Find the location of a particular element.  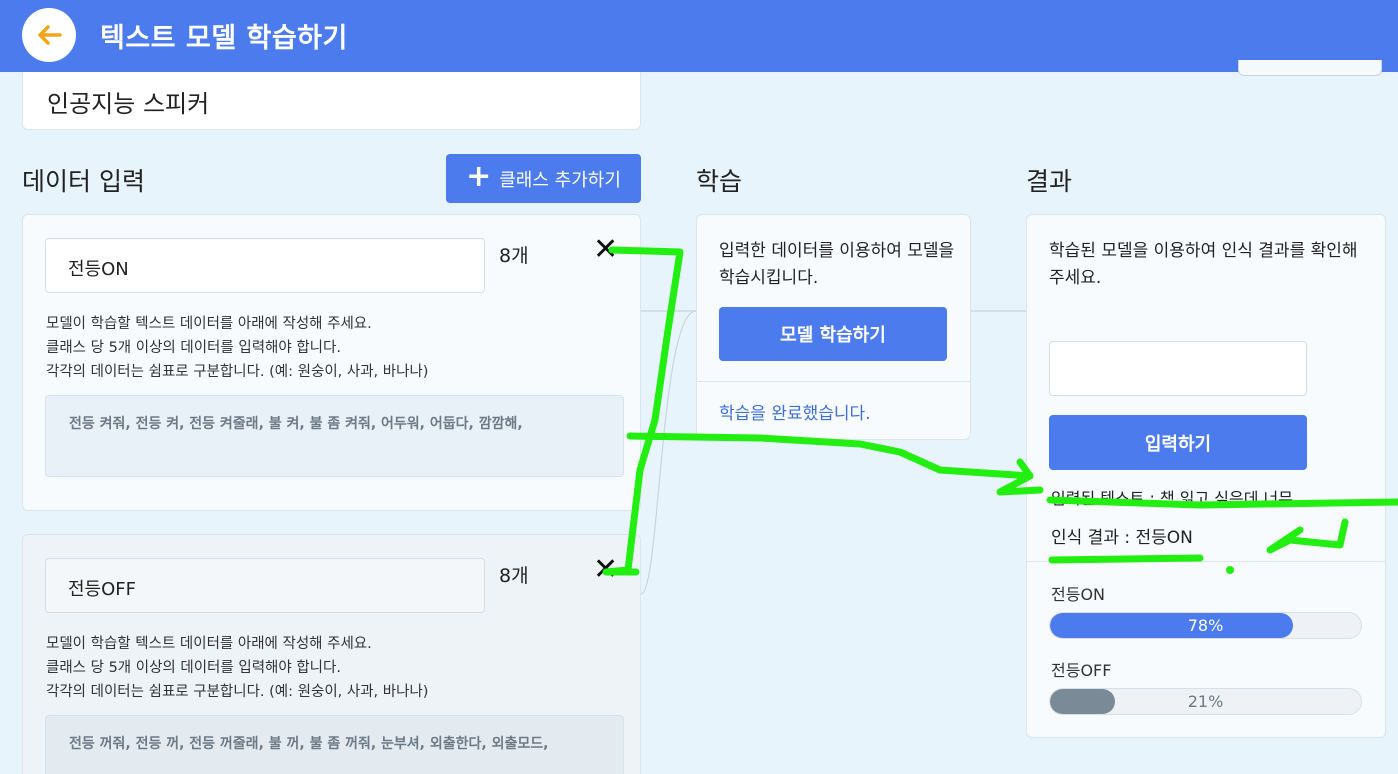

data-section-title: 데이터 입력 is located at coordinates (83, 181).